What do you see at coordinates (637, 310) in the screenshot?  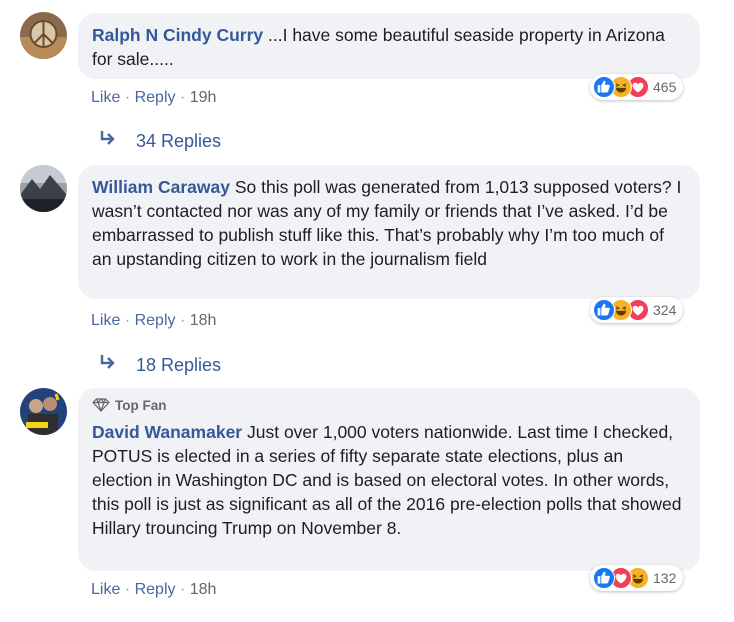 I see `reactions-summary: 324` at bounding box center [637, 310].